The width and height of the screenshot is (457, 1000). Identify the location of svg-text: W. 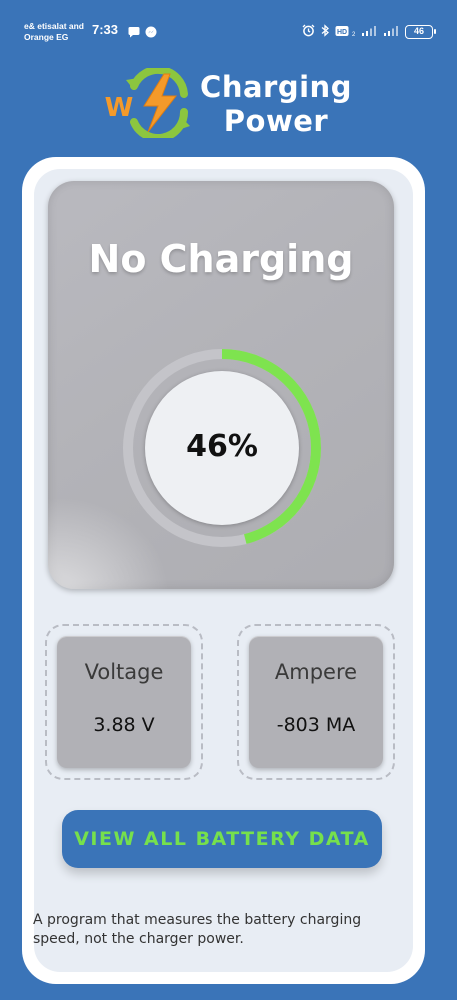
(119, 108).